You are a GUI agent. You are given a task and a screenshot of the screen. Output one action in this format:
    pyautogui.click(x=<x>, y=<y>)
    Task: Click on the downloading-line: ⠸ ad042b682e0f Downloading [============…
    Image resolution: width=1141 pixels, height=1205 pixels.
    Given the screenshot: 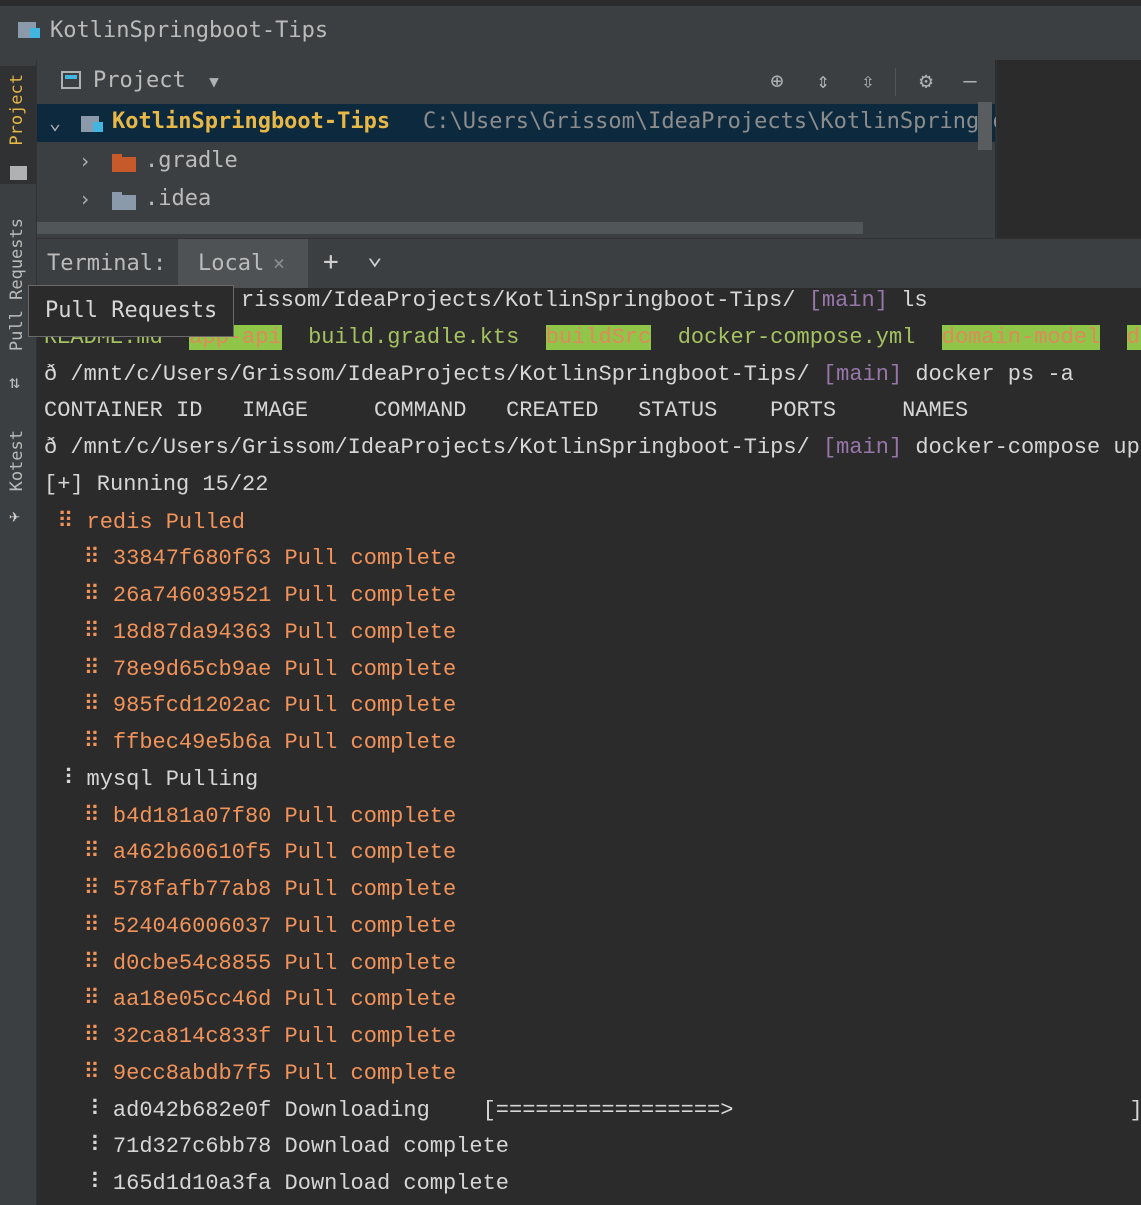 What is the action you would take?
    pyautogui.click(x=592, y=1110)
    